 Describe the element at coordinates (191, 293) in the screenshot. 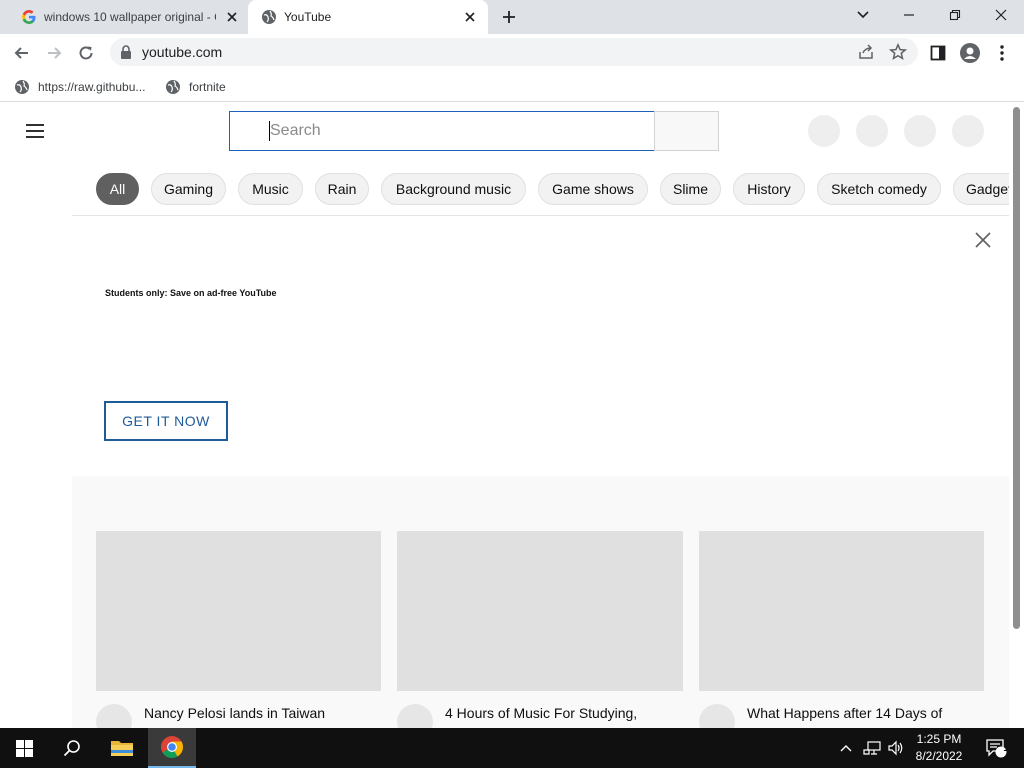

I see `ad-heading: Students only: Save on ad-free YouTube` at that location.